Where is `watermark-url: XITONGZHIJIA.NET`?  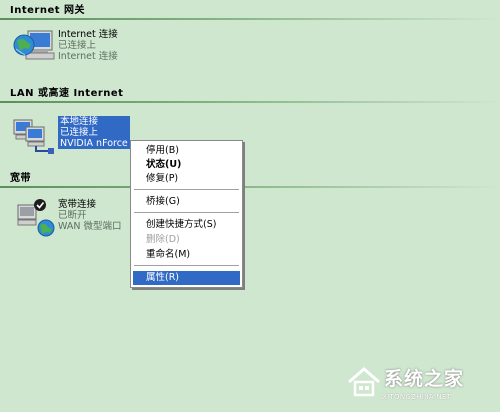
watermark-url: XITONGZHIJIA.NET is located at coordinates (417, 397).